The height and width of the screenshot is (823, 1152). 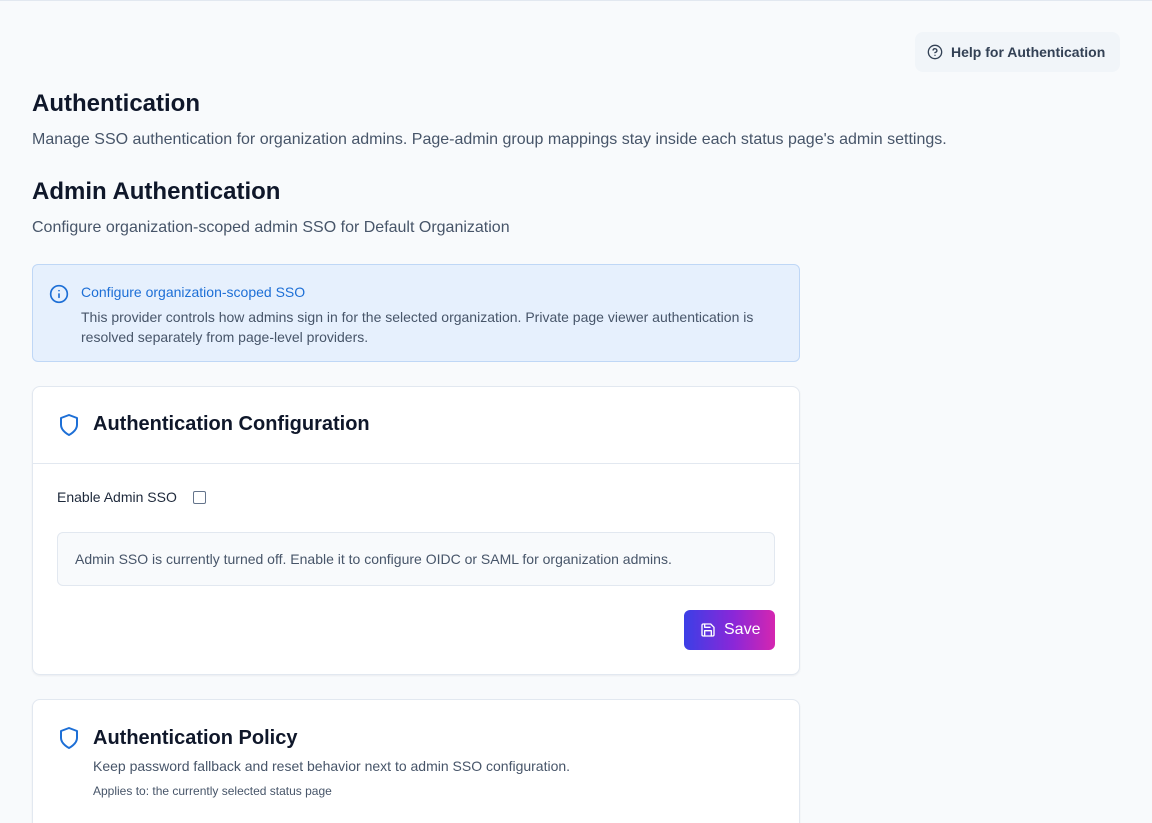 I want to click on top-divider, so click(x=576, y=0).